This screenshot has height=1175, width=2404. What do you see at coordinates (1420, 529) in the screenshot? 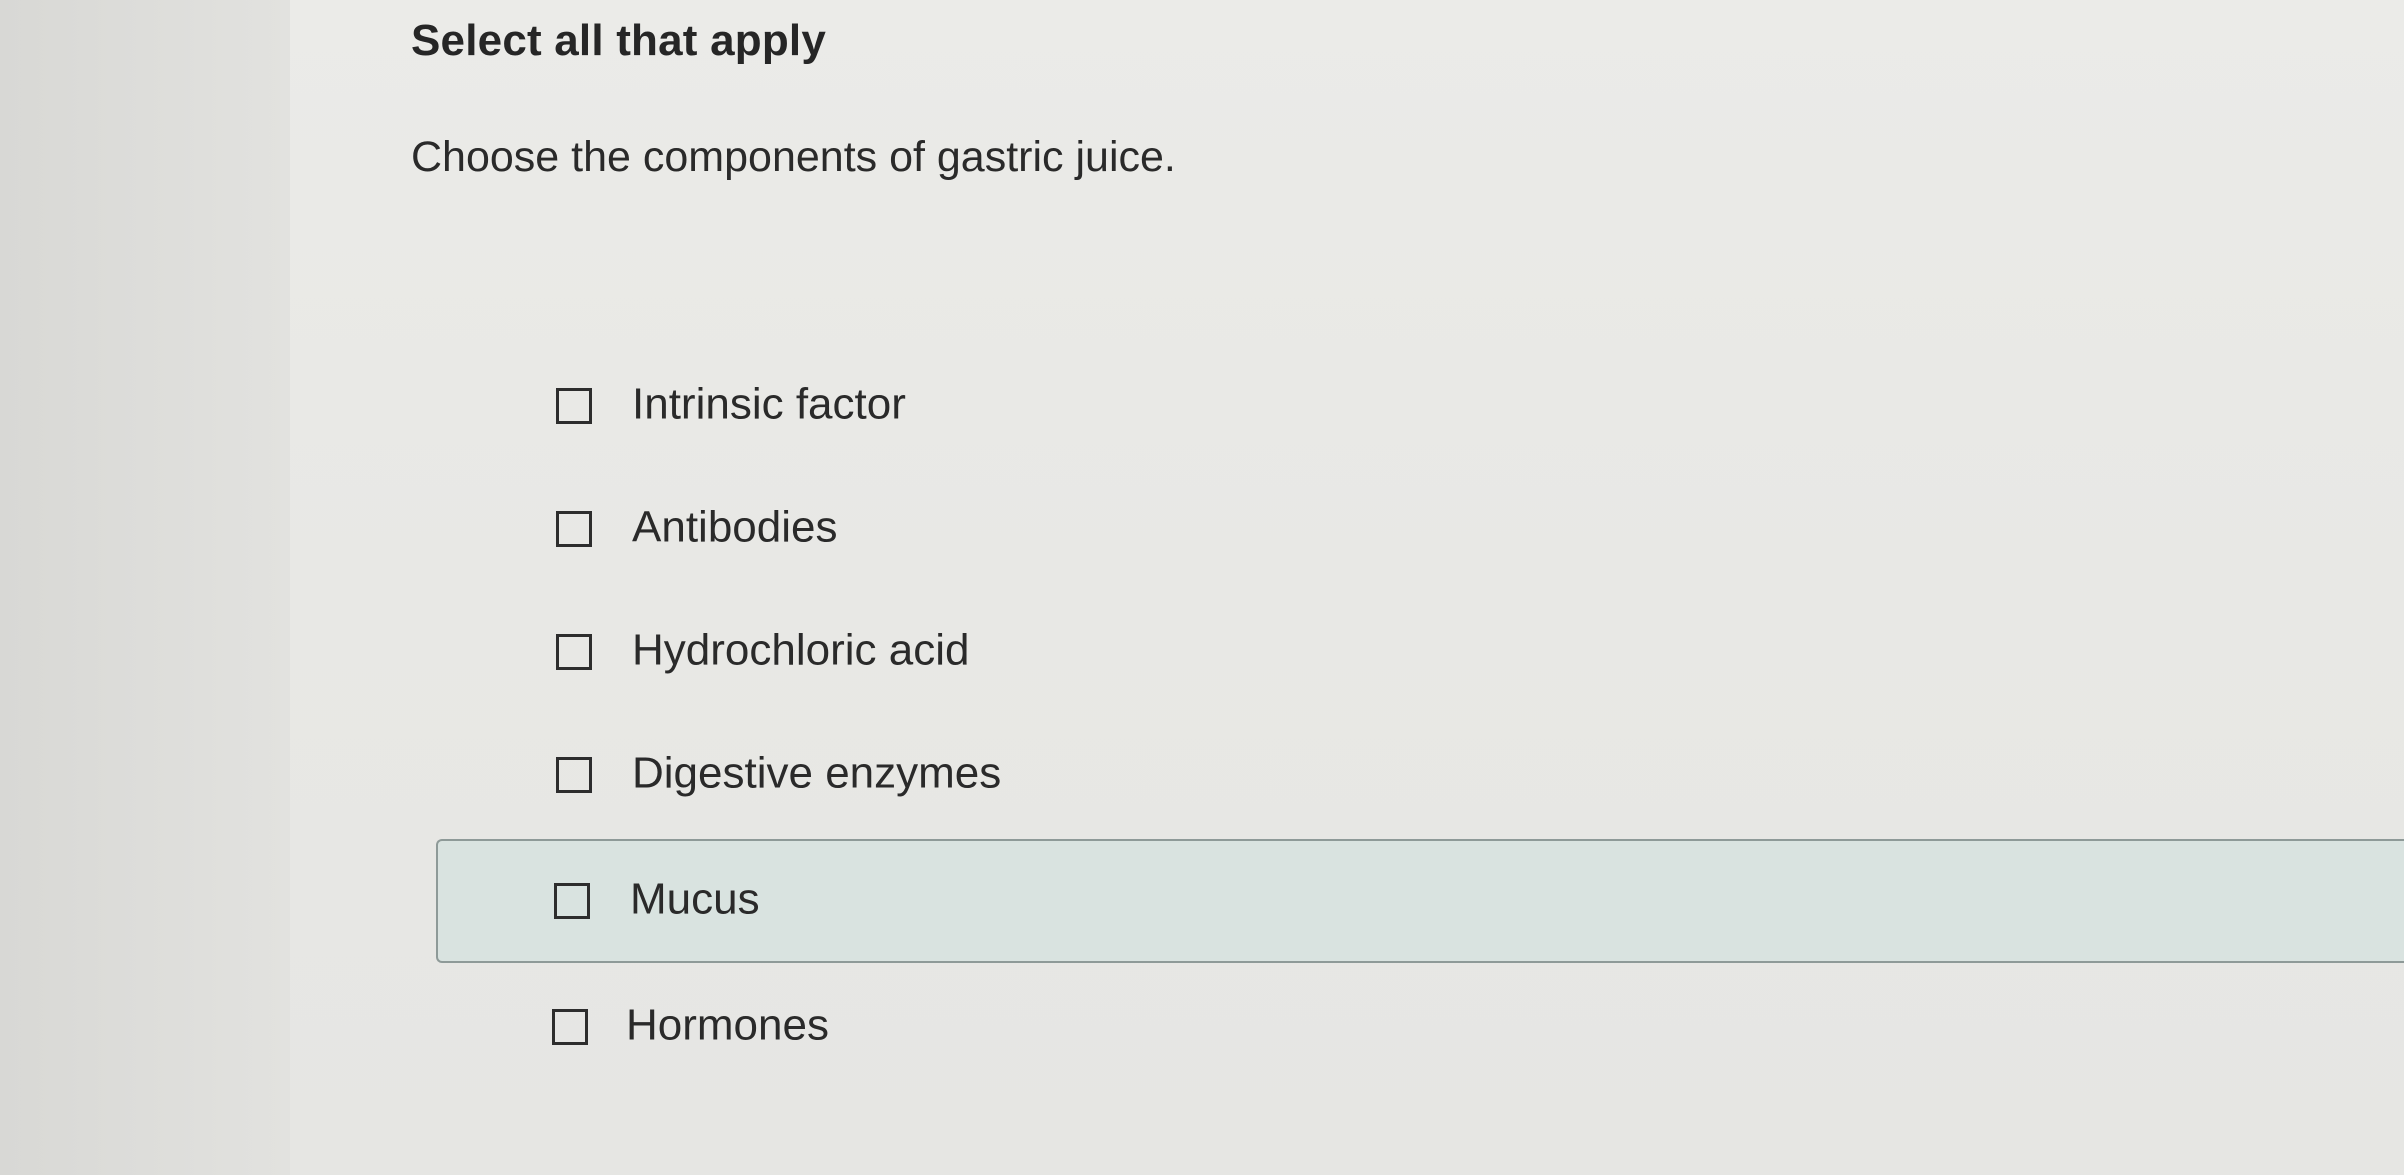
I see `option-antibodies: Antibodies` at bounding box center [1420, 529].